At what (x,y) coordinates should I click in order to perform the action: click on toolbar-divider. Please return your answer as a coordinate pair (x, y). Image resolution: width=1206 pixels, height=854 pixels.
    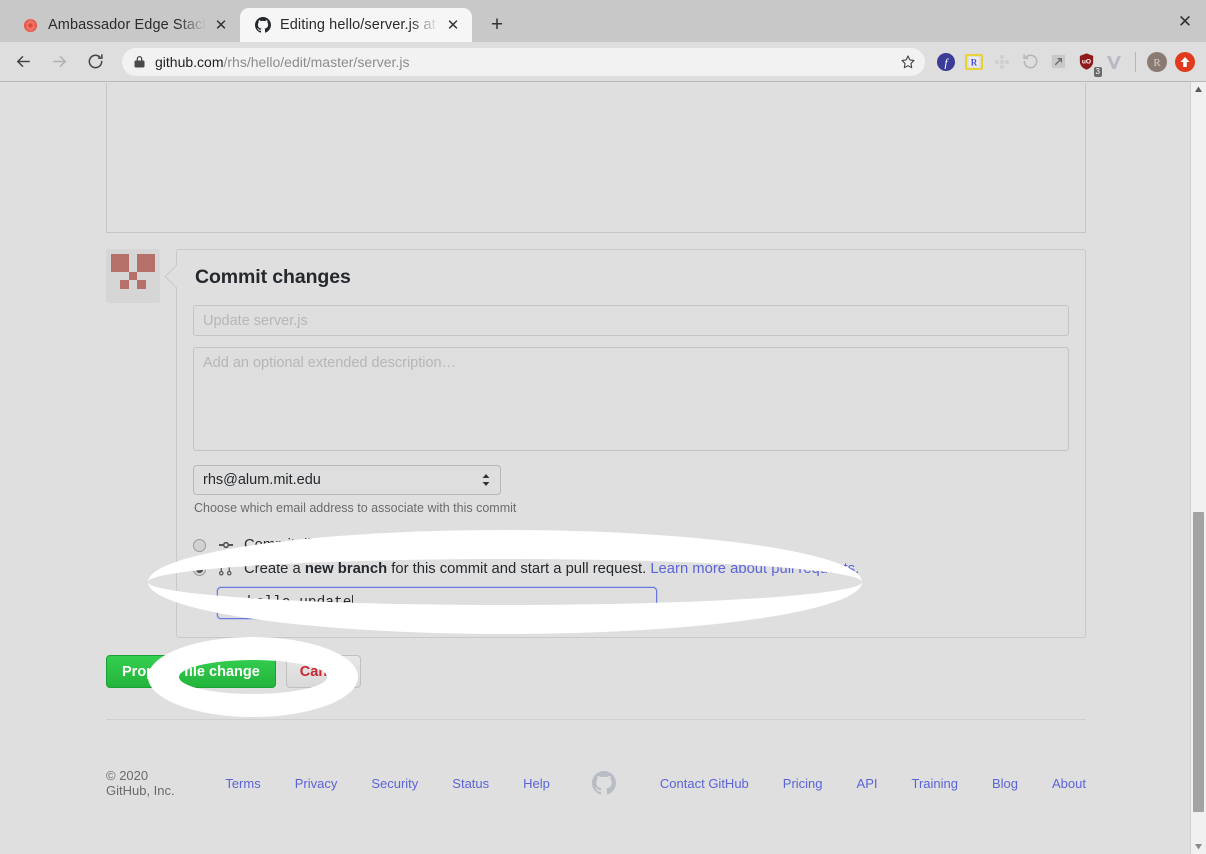
    Looking at the image, I should click on (1135, 61).